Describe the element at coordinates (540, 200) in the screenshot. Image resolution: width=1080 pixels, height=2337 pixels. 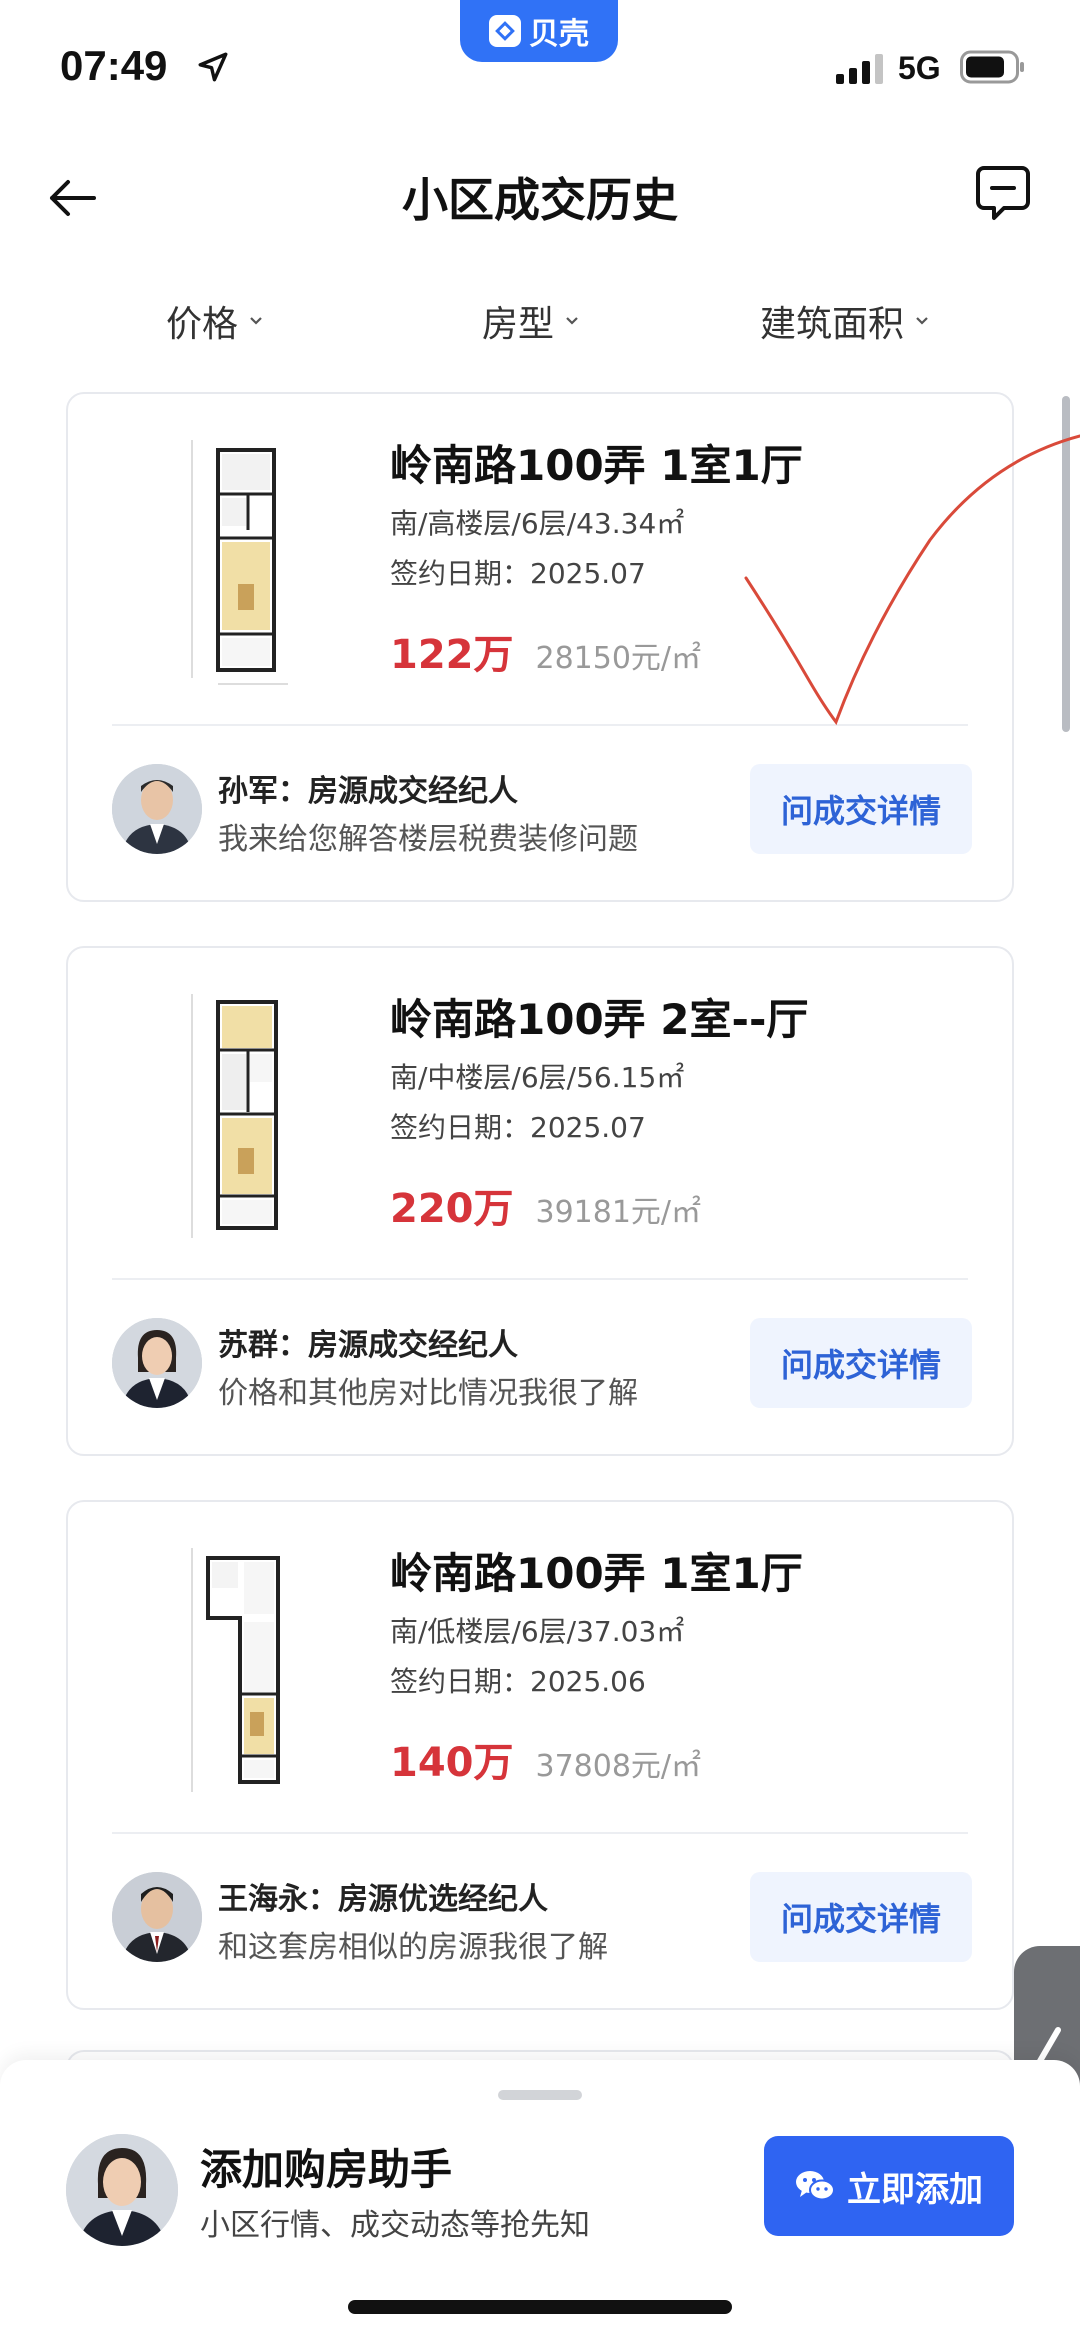
I see `page-title: 小区成交历史` at that location.